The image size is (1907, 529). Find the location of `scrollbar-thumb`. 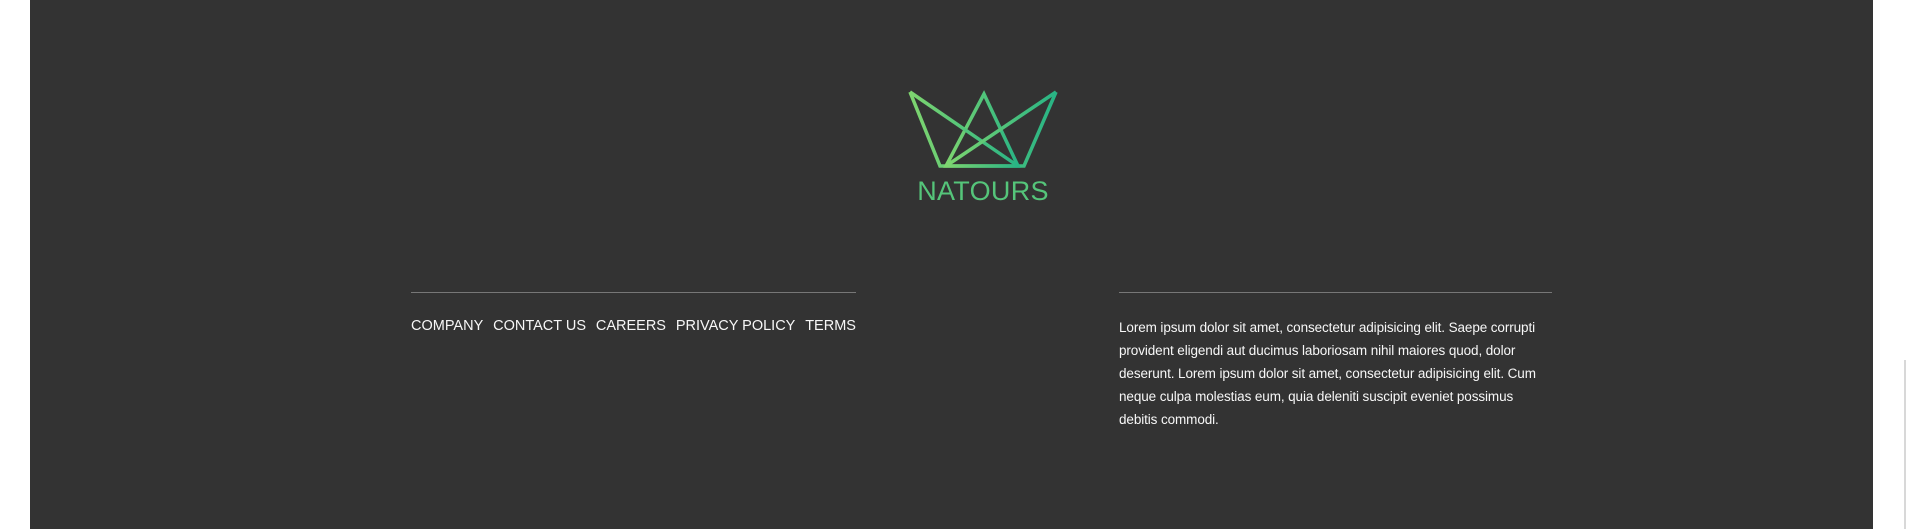

scrollbar-thumb is located at coordinates (1905, 444).